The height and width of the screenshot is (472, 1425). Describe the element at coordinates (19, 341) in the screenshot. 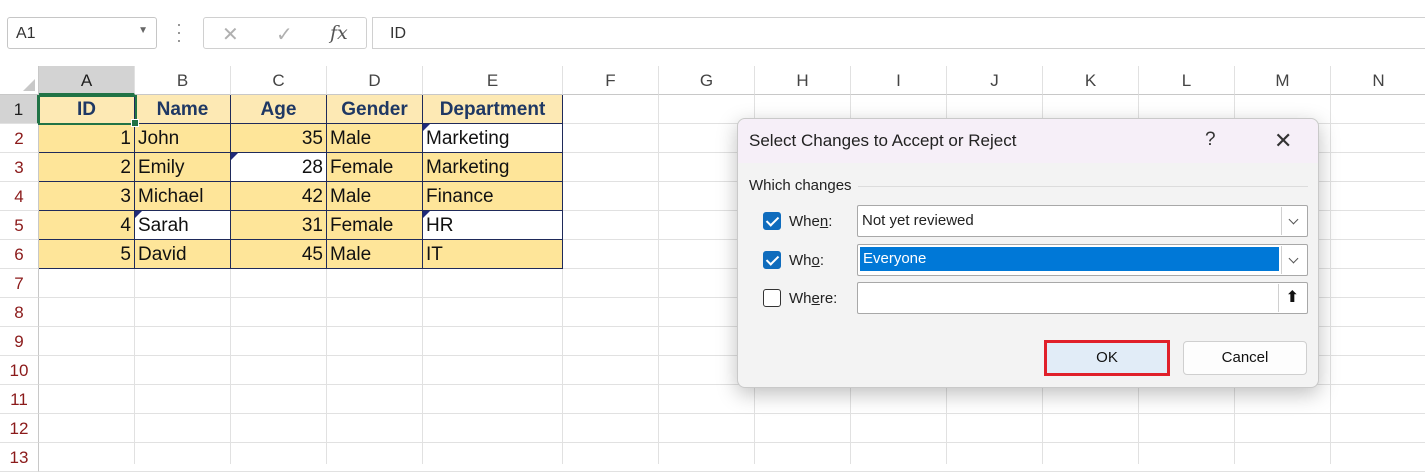

I see `row-header-9: 9` at that location.